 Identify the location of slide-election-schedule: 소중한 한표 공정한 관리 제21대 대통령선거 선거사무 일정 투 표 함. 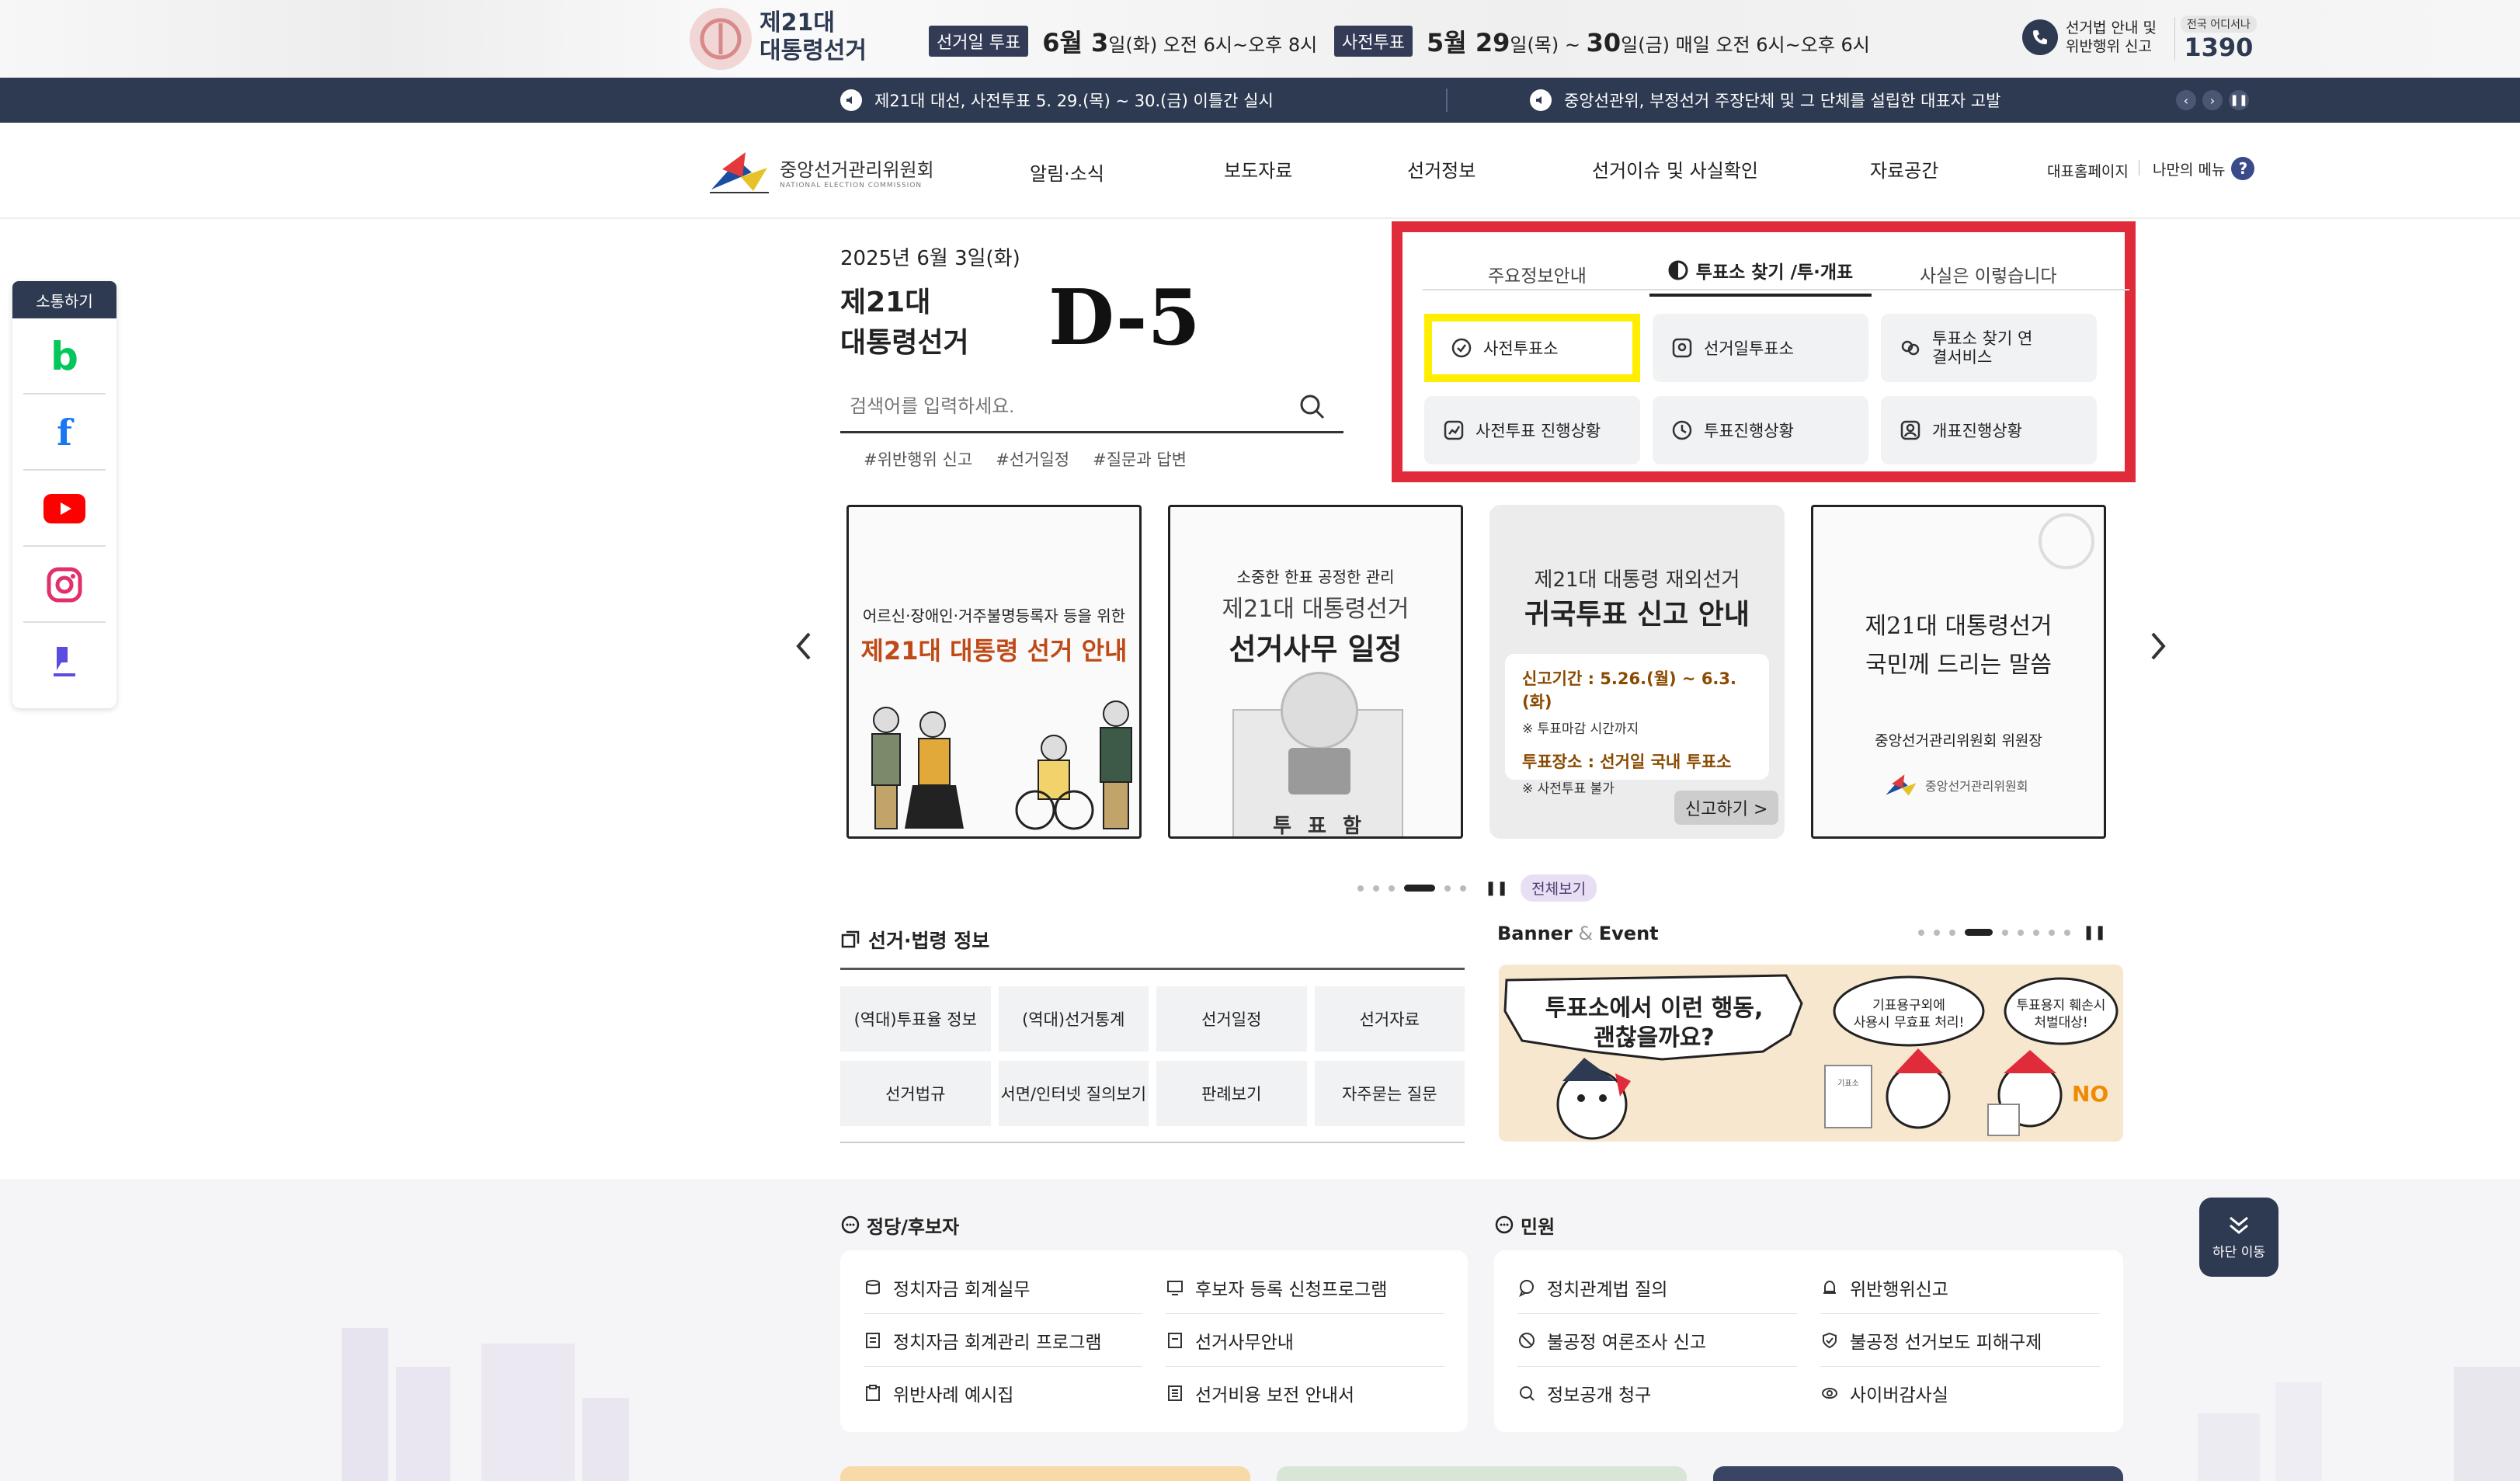
(1315, 672).